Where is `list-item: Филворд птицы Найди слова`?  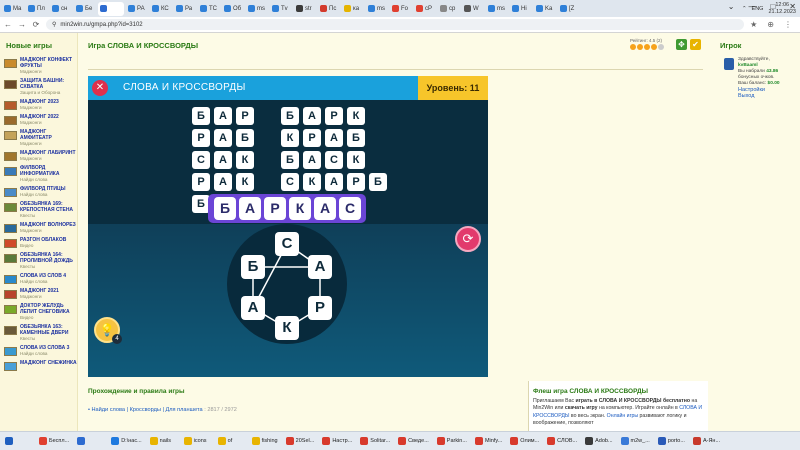
list-item: Филворд птицы Найди слова is located at coordinates (38, 192).